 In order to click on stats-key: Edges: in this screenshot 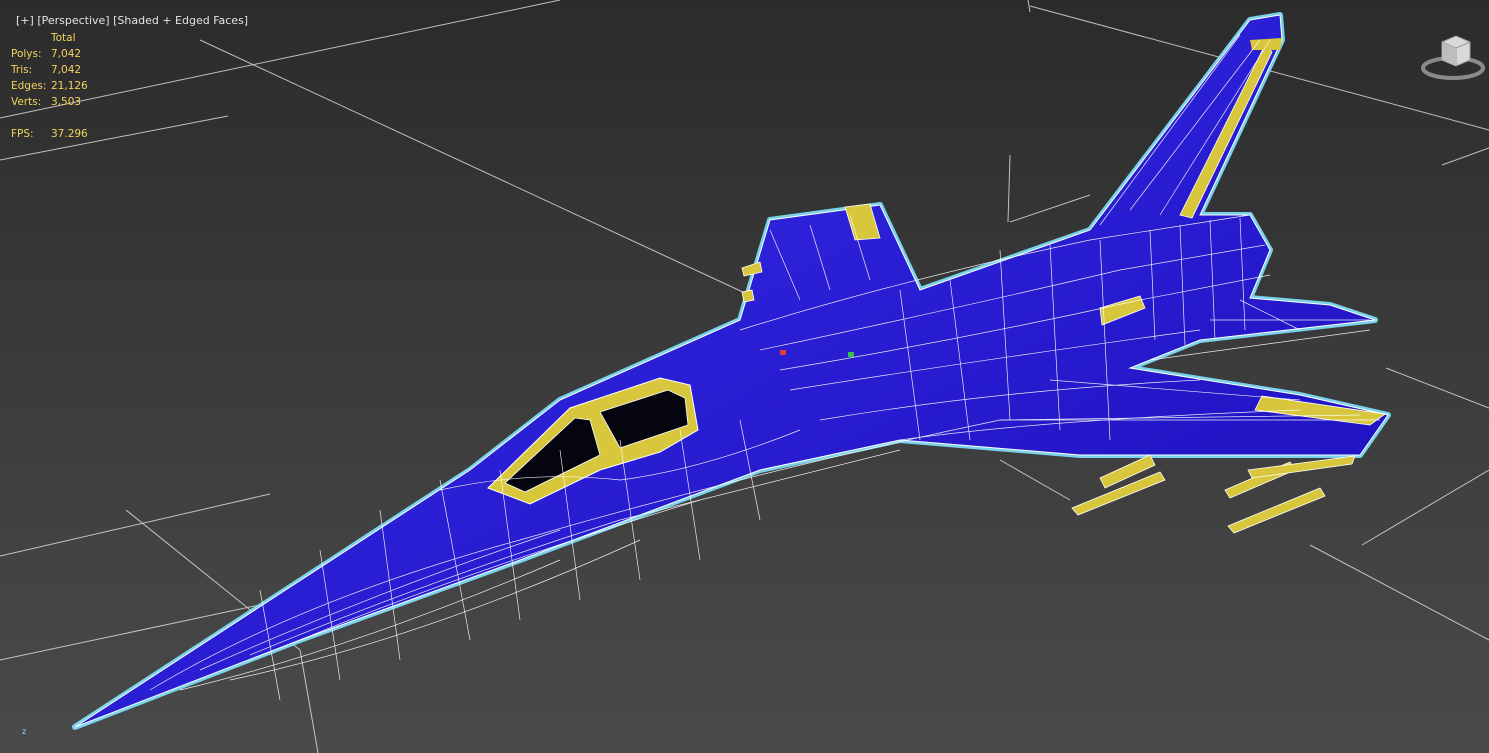, I will do `click(29, 86)`.